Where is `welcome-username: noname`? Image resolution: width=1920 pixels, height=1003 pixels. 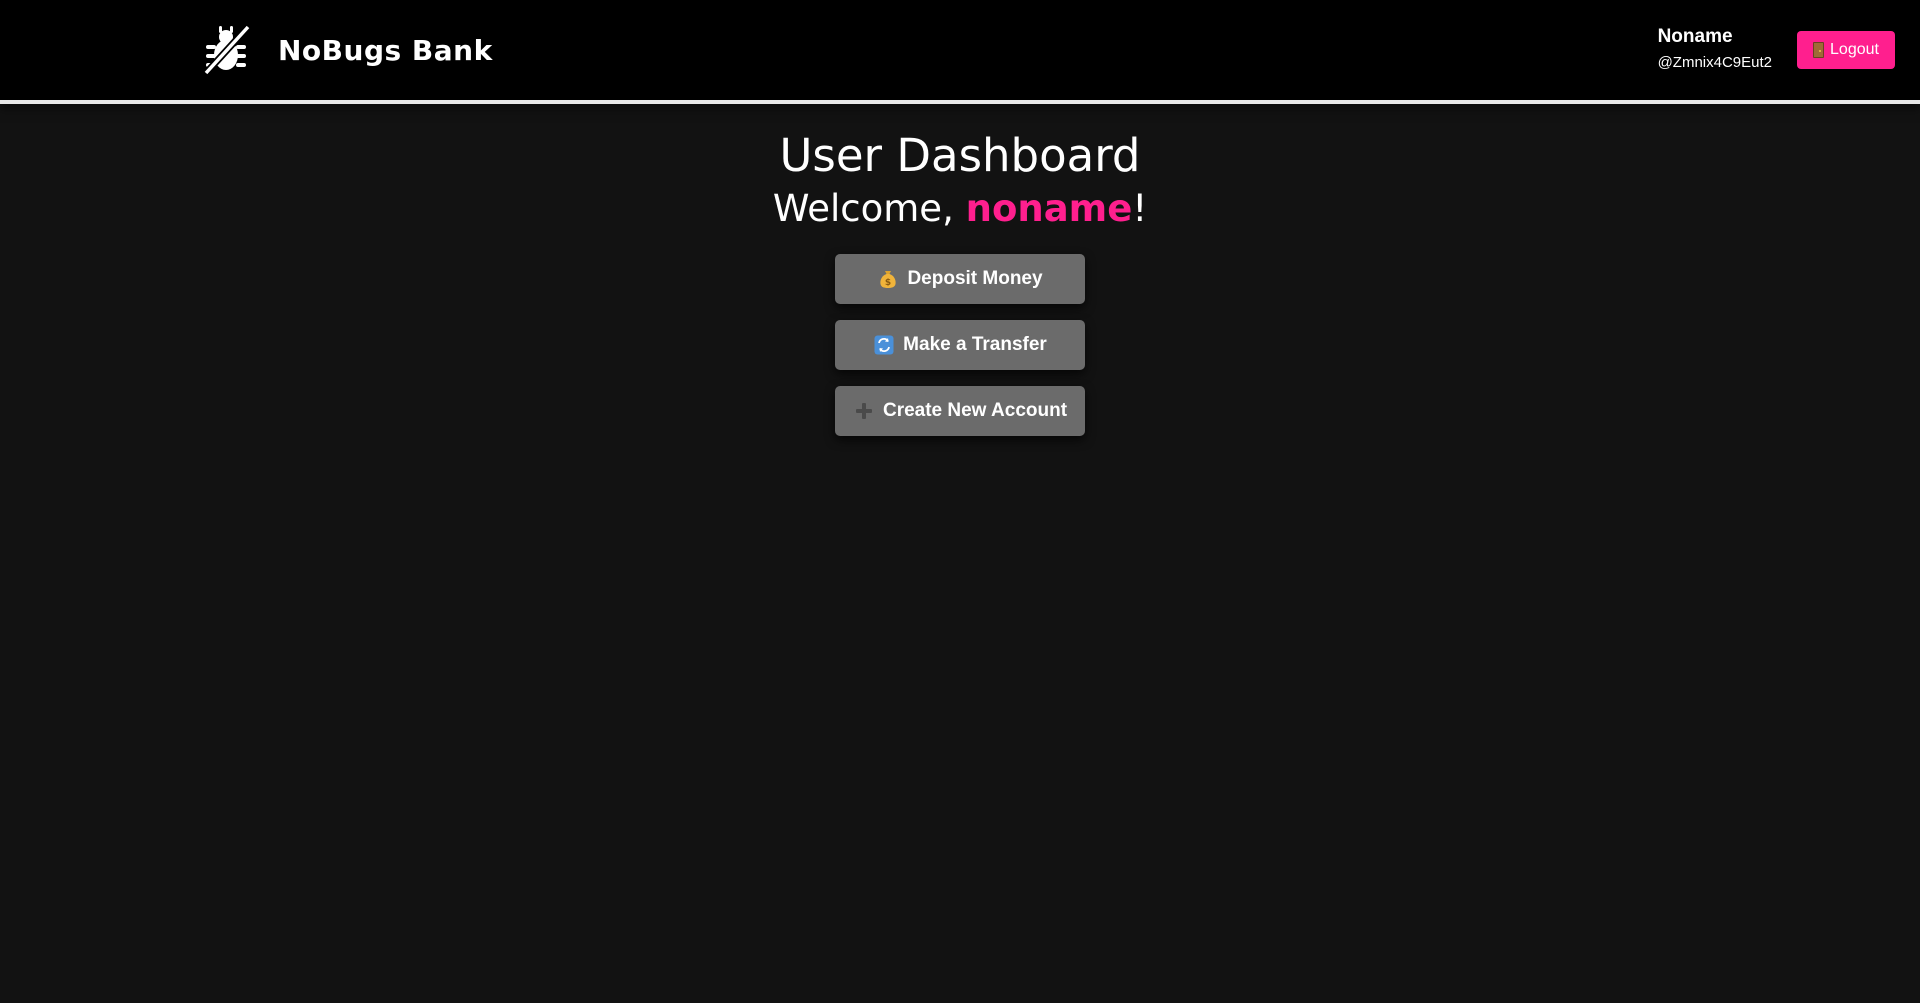
welcome-username: noname is located at coordinates (1049, 208).